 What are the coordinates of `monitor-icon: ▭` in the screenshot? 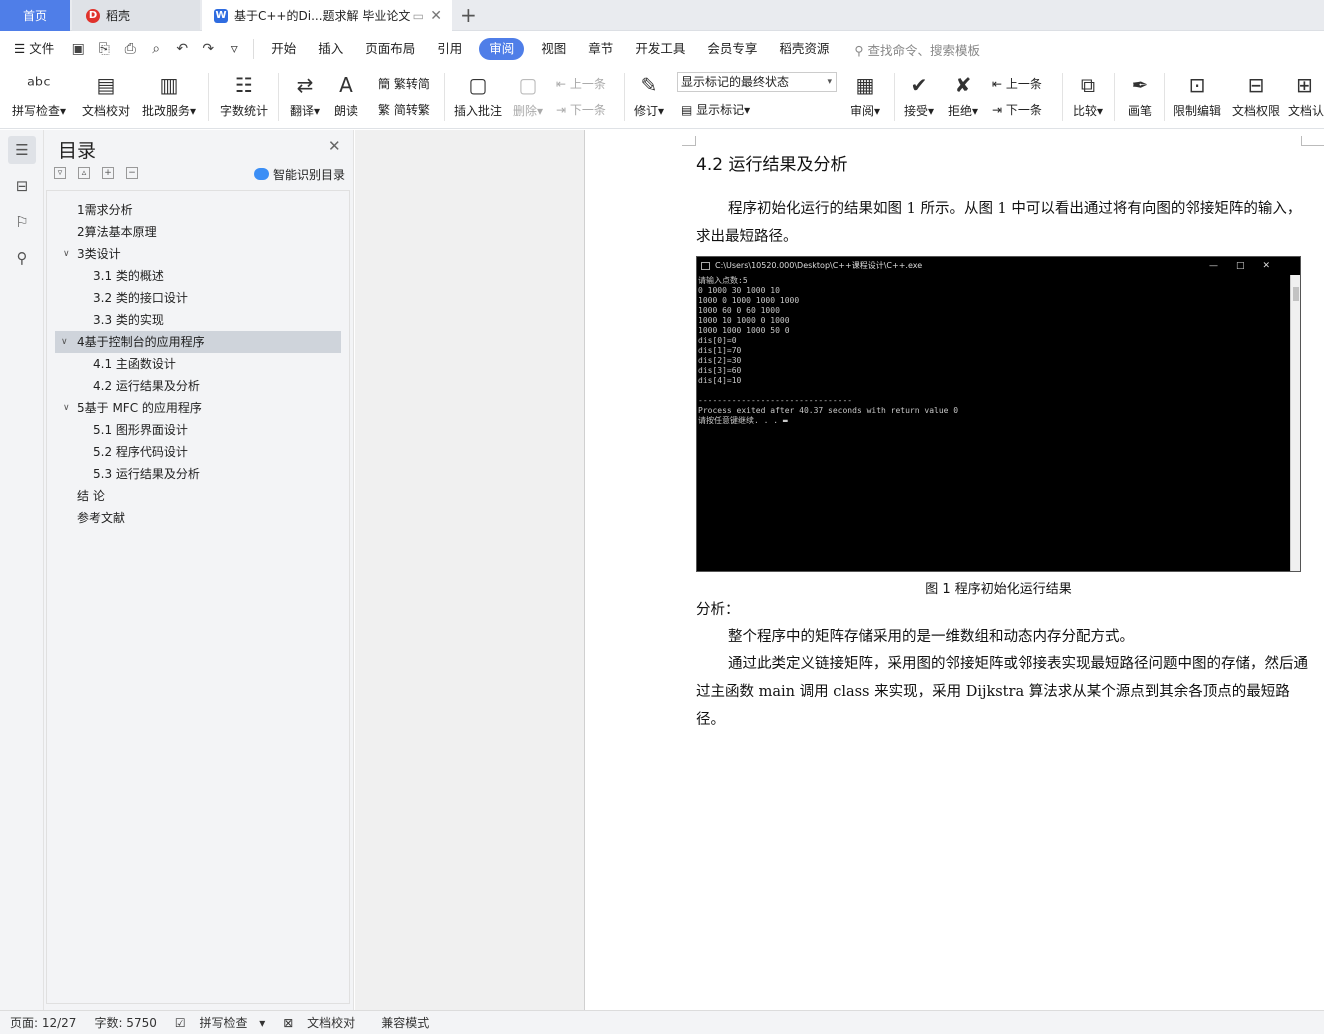 It's located at (418, 16).